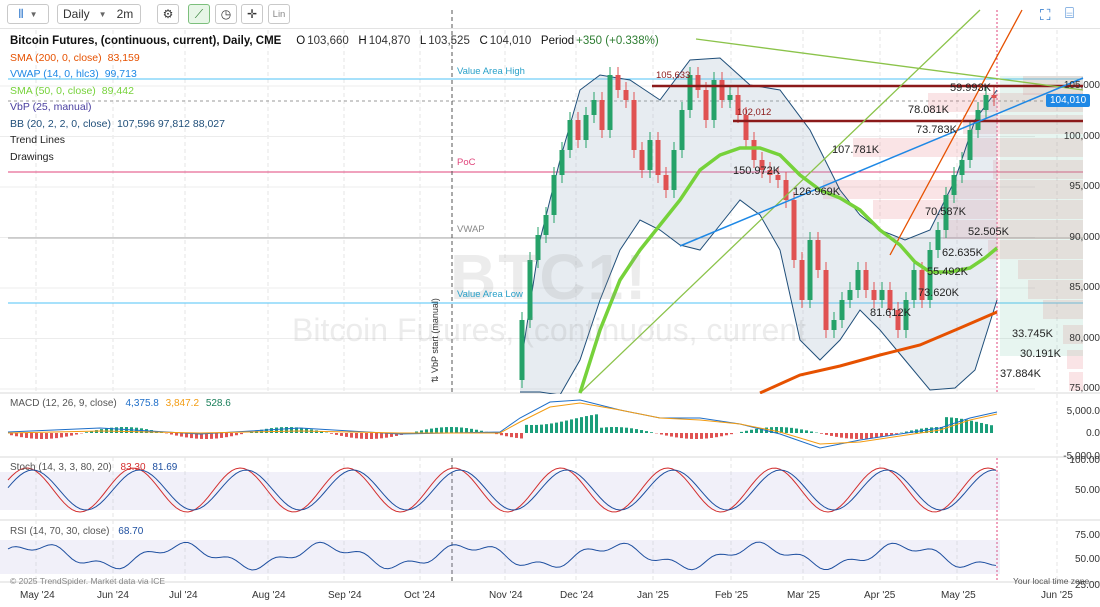  What do you see at coordinates (76, 531) in the screenshot?
I see `rsi-legend: RSI (14, 70, 30, close) 68.70` at bounding box center [76, 531].